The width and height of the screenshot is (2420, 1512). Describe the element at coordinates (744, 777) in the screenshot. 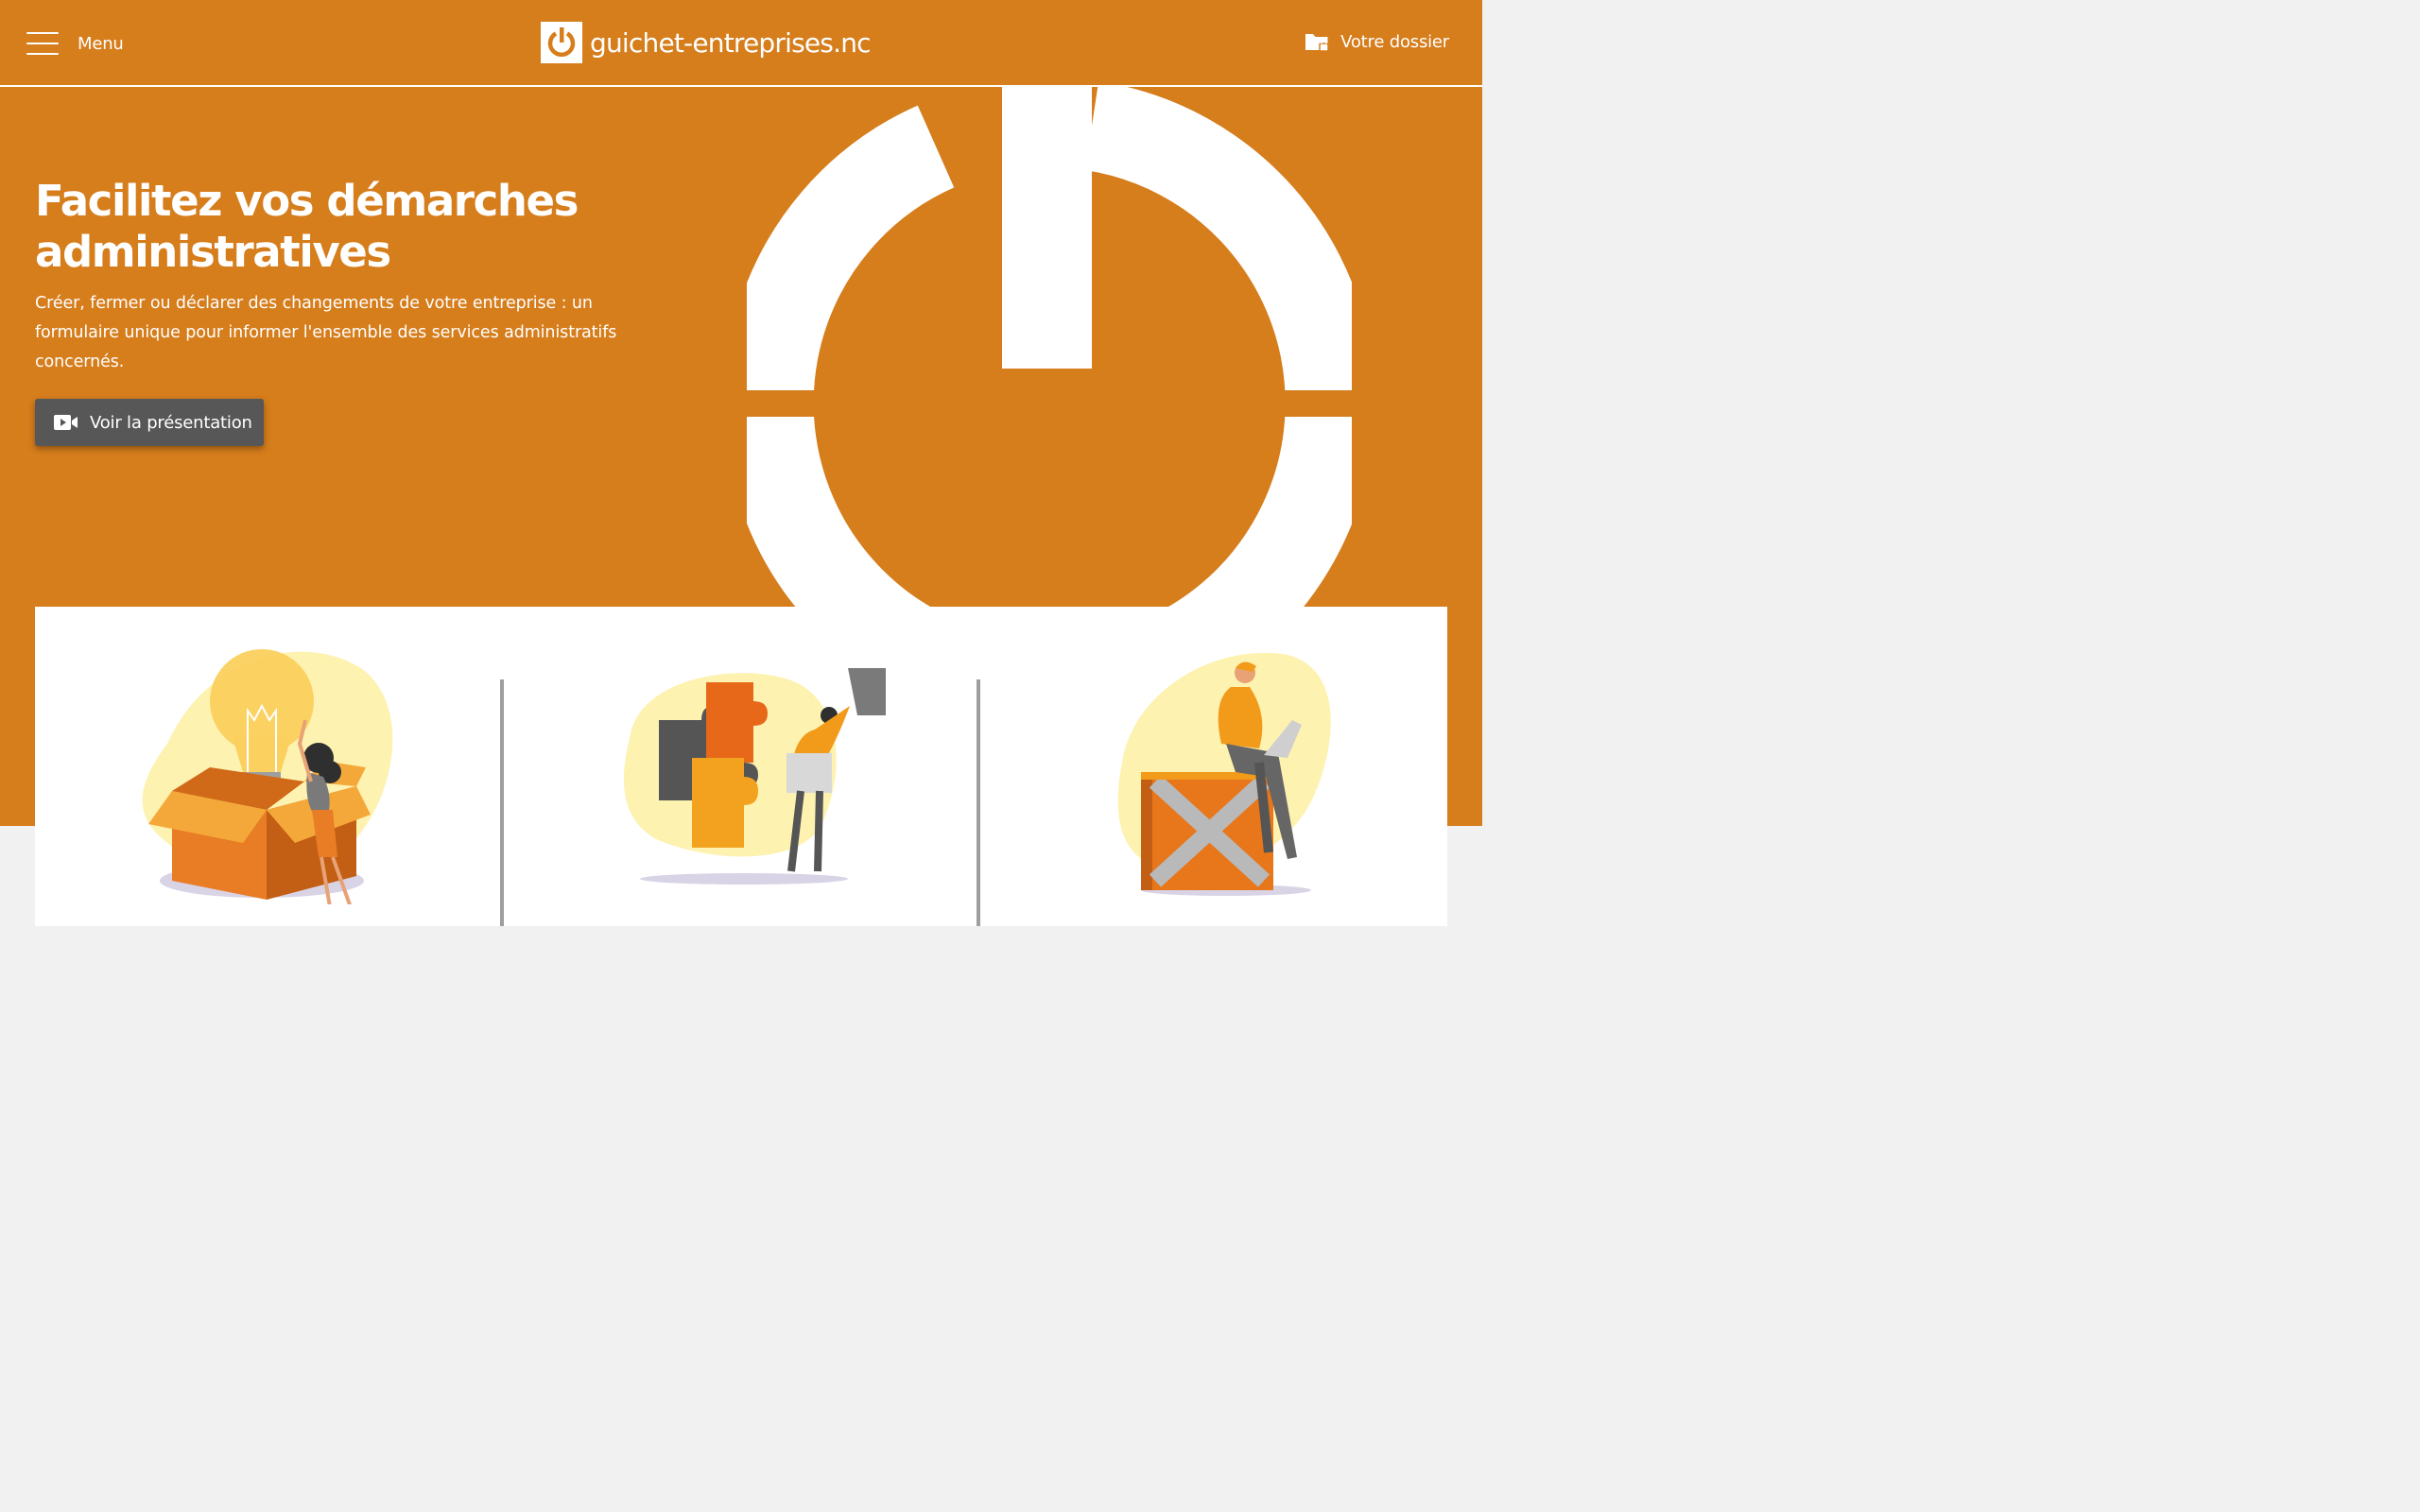

I see `puzzle-illustration` at that location.